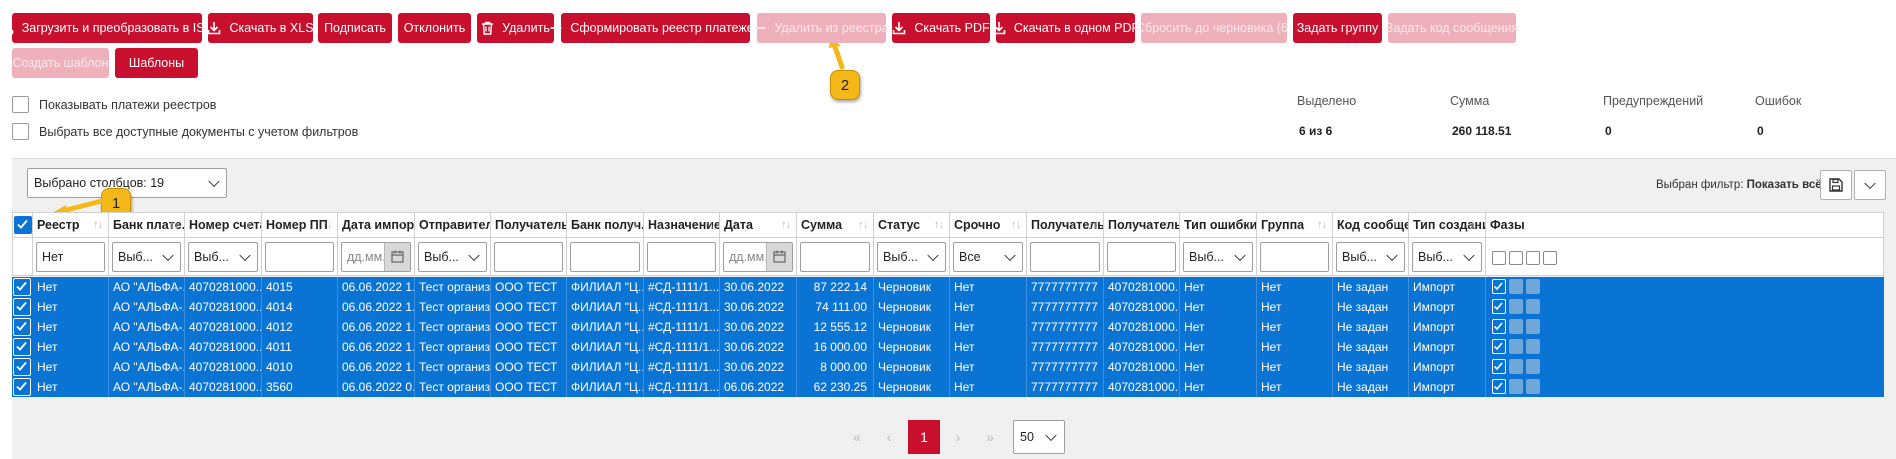 This screenshot has height=459, width=1896. What do you see at coordinates (988, 257) in the screenshot?
I see `filter-select: Все` at bounding box center [988, 257].